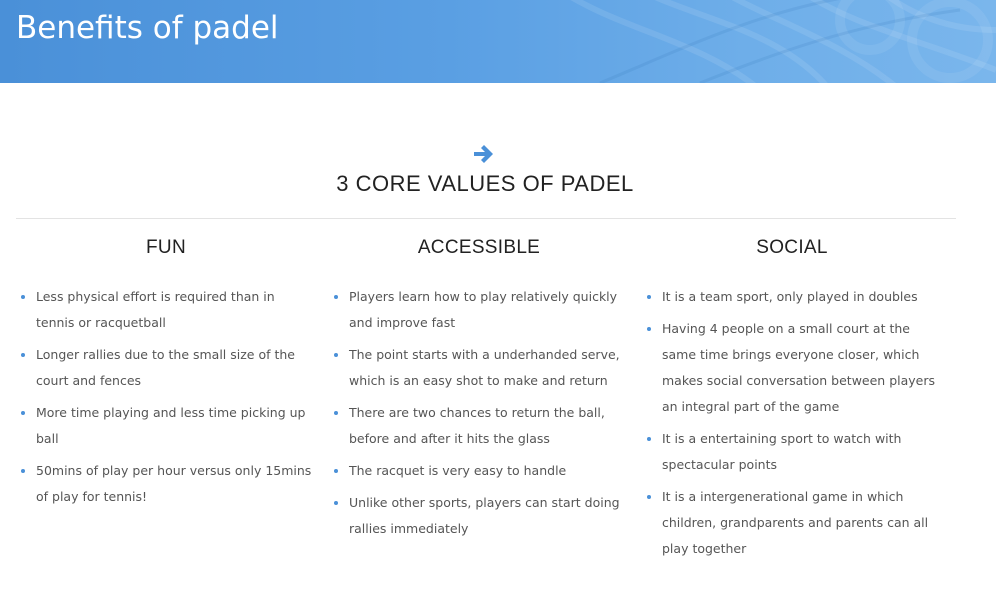 This screenshot has height=598, width=996. What do you see at coordinates (485, 183) in the screenshot?
I see `section-title: 3 CORE VALUES OF PADEL` at bounding box center [485, 183].